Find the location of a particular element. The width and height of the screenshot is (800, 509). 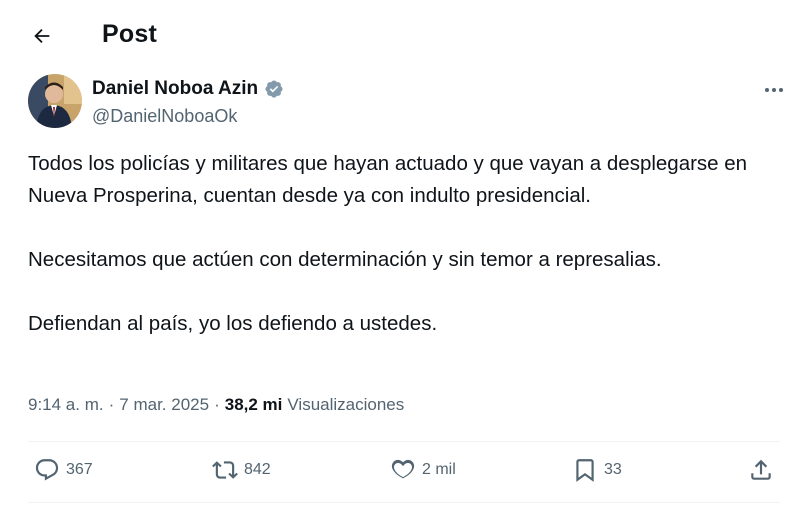

repost-icon is located at coordinates (225, 470).